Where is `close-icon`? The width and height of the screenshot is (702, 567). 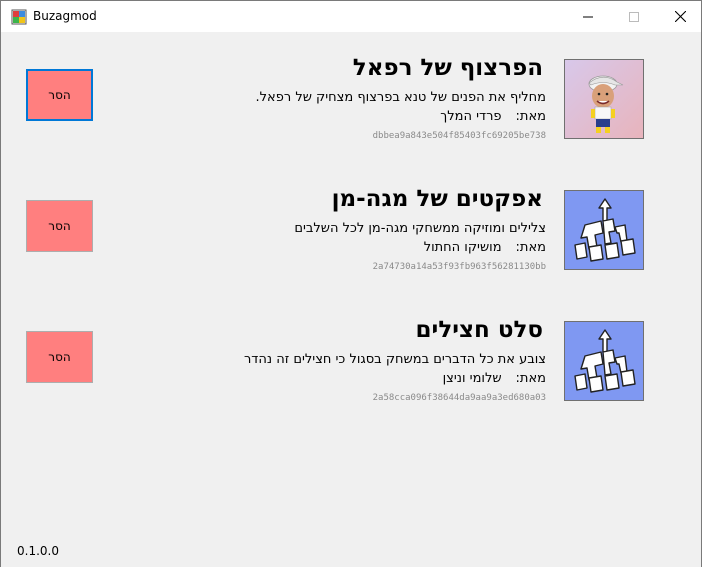 close-icon is located at coordinates (680, 16).